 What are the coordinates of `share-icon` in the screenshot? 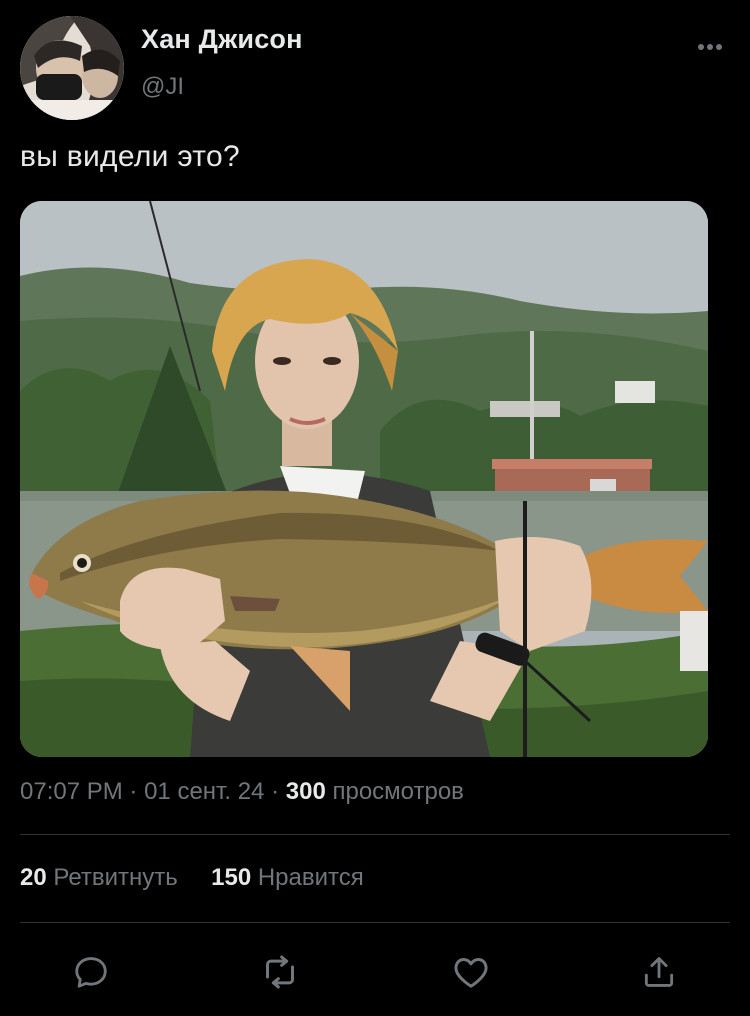 It's located at (659, 972).